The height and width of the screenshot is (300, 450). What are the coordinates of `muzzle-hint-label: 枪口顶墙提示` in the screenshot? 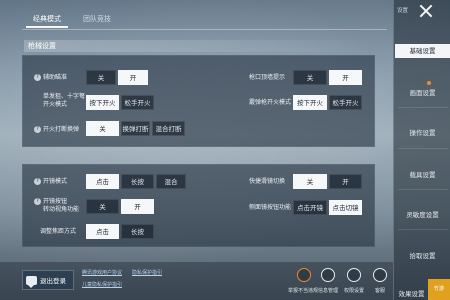 It's located at (267, 77).